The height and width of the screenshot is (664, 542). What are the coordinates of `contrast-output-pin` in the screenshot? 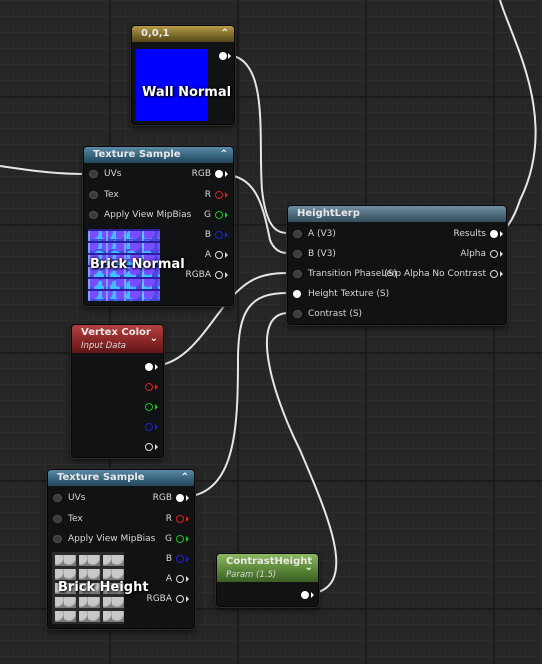 It's located at (305, 595).